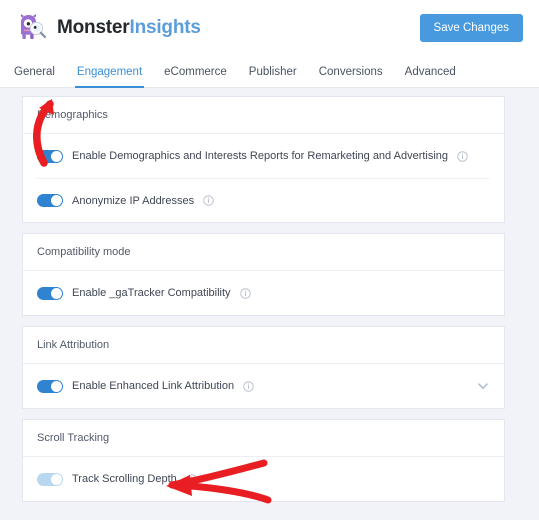  What do you see at coordinates (263, 115) in the screenshot?
I see `card-title: Demographics` at bounding box center [263, 115].